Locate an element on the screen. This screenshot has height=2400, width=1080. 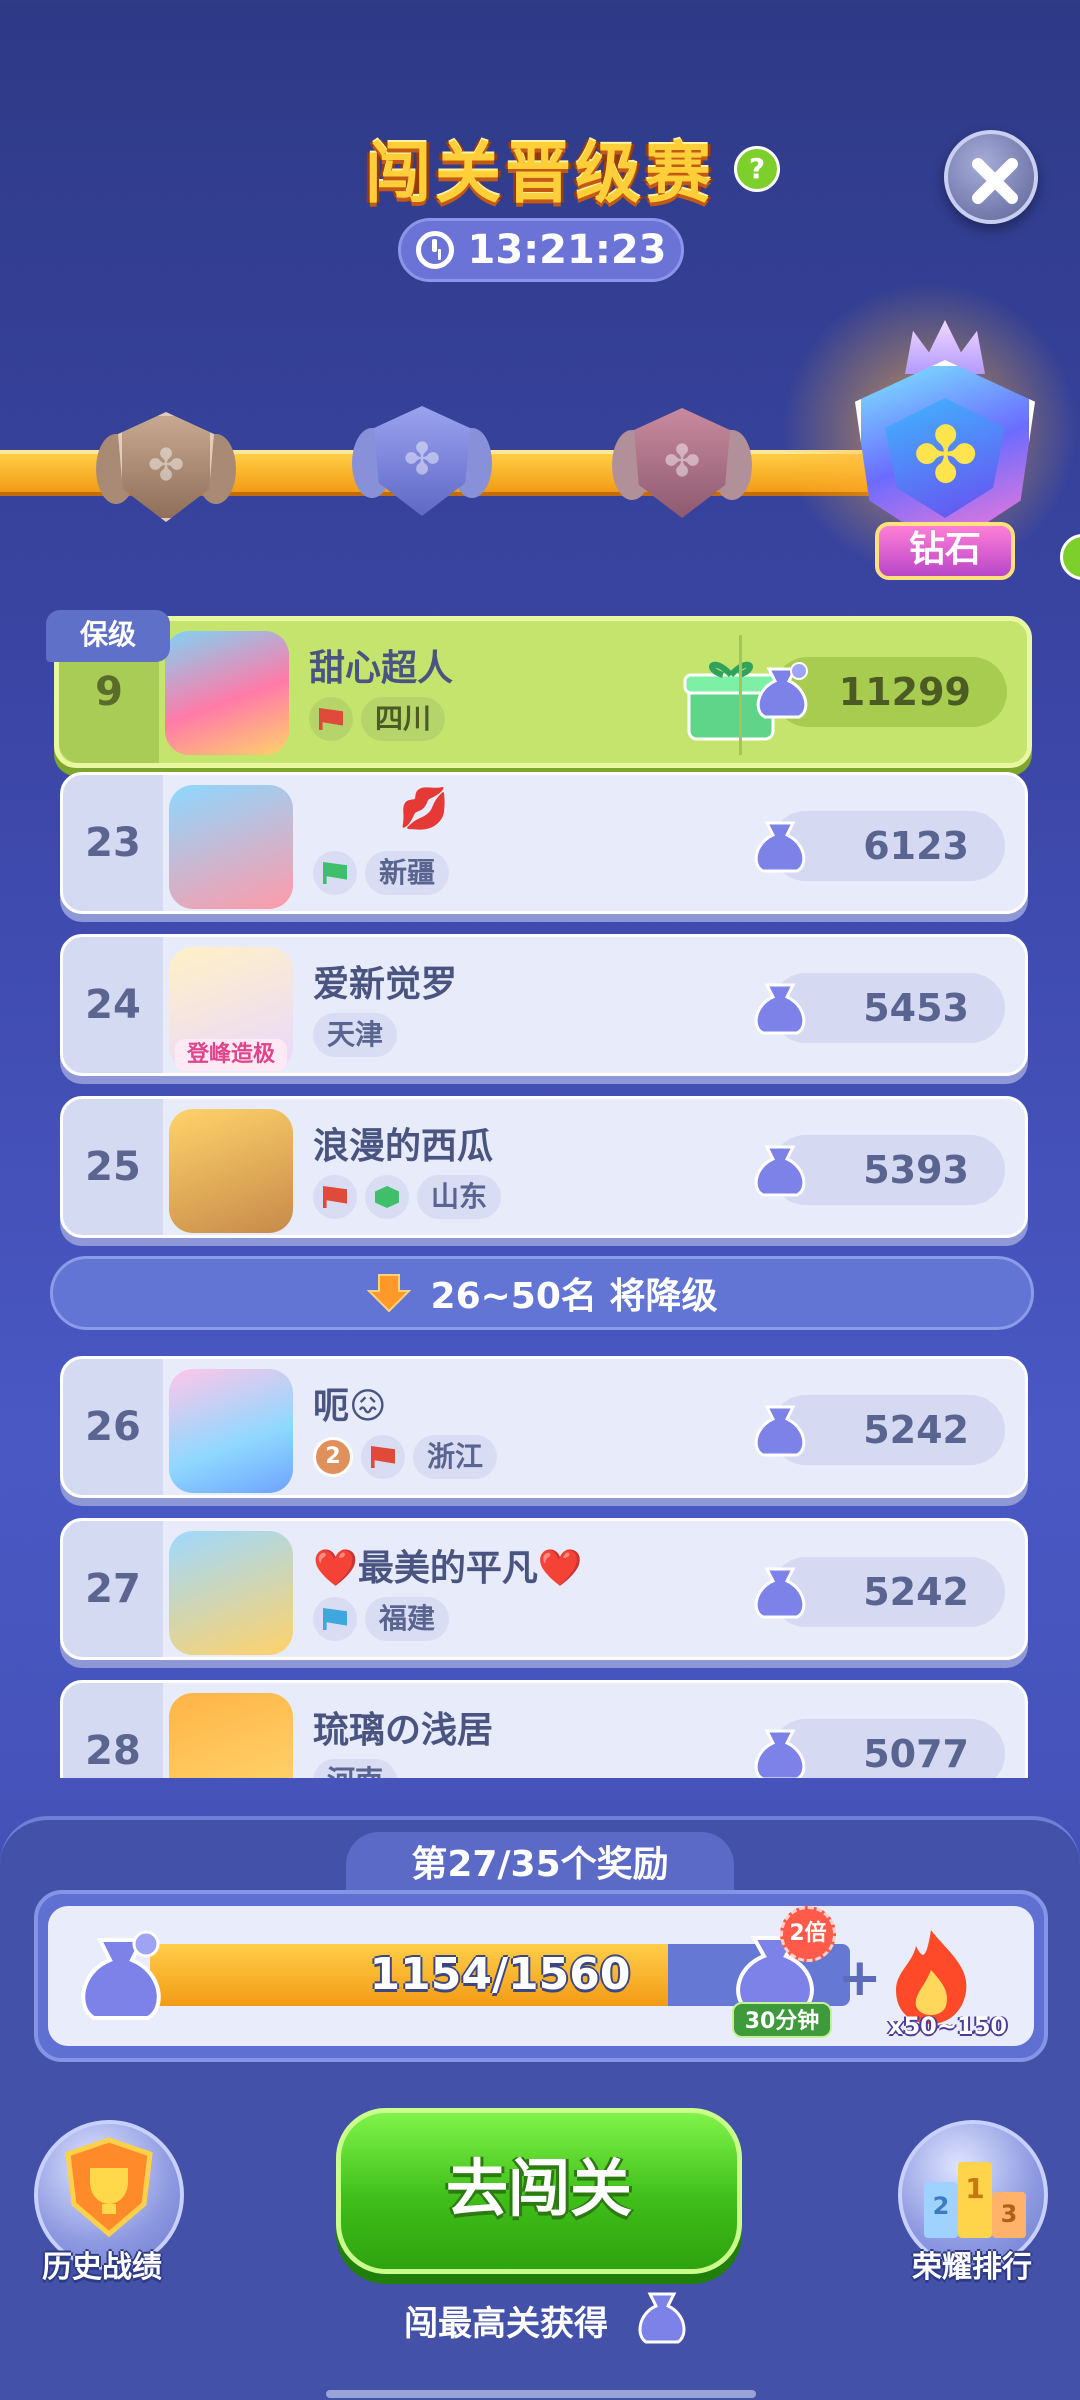
list-item: 23 💋 新疆 6123 is located at coordinates (544, 843).